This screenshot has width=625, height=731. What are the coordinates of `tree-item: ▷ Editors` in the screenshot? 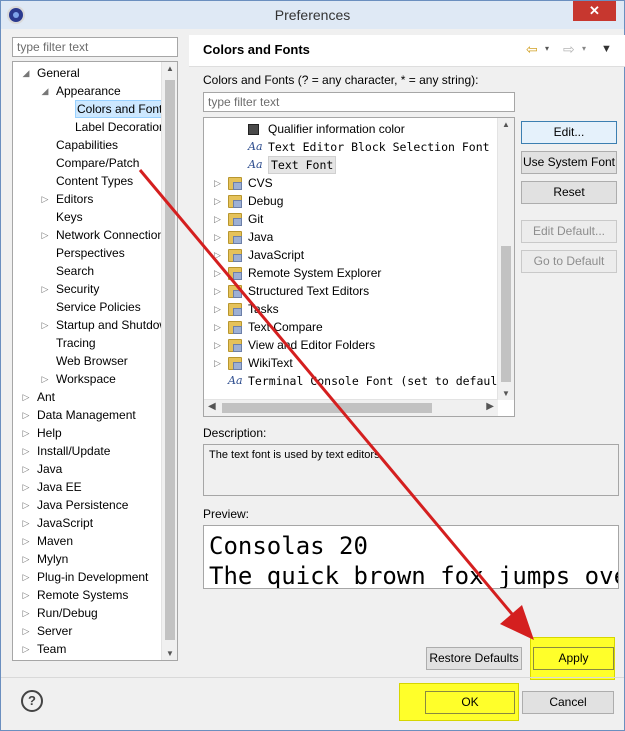 It's located at (87, 199).